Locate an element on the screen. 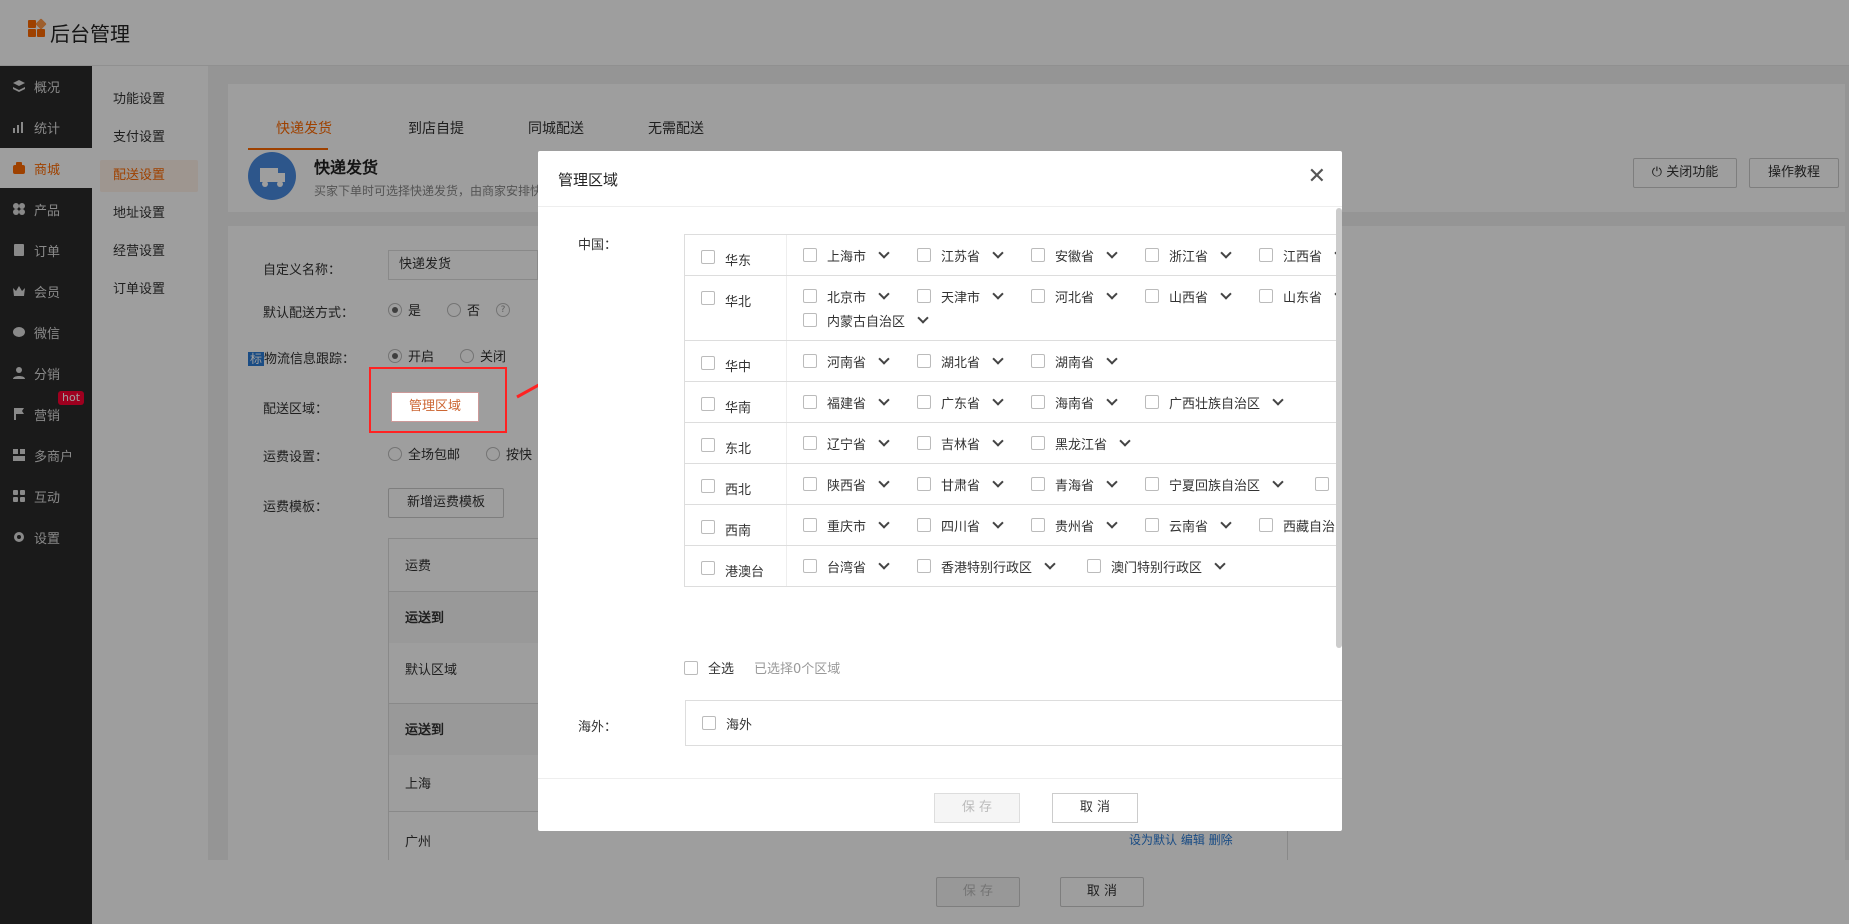  province-item: 天津市 is located at coordinates (974, 296).